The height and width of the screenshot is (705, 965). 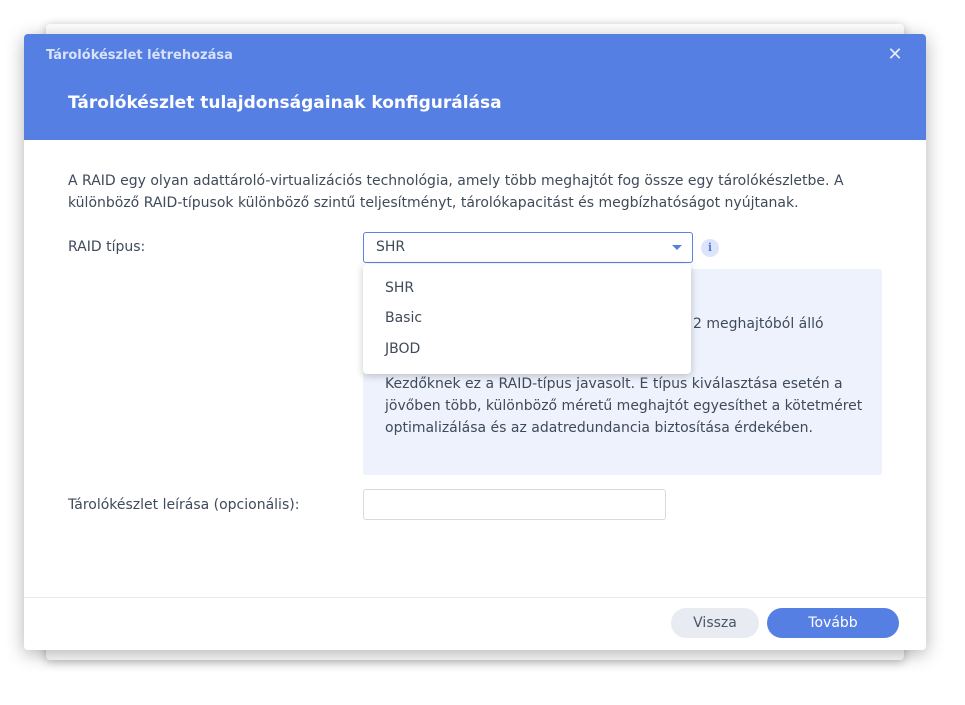 I want to click on raid-info-partial-text: 2 meghajtóból álló, so click(x=758, y=324).